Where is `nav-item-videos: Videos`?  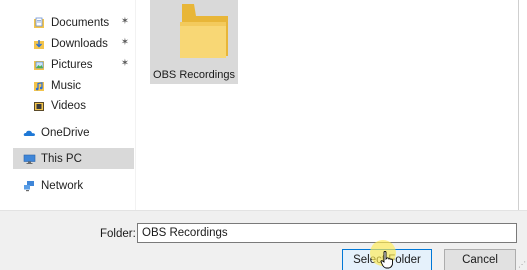 nav-item-videos: Videos is located at coordinates (83, 105).